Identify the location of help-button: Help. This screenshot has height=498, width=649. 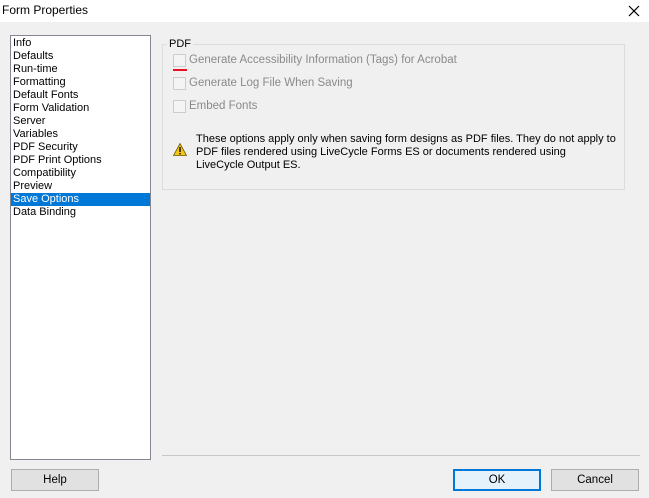
(55, 480).